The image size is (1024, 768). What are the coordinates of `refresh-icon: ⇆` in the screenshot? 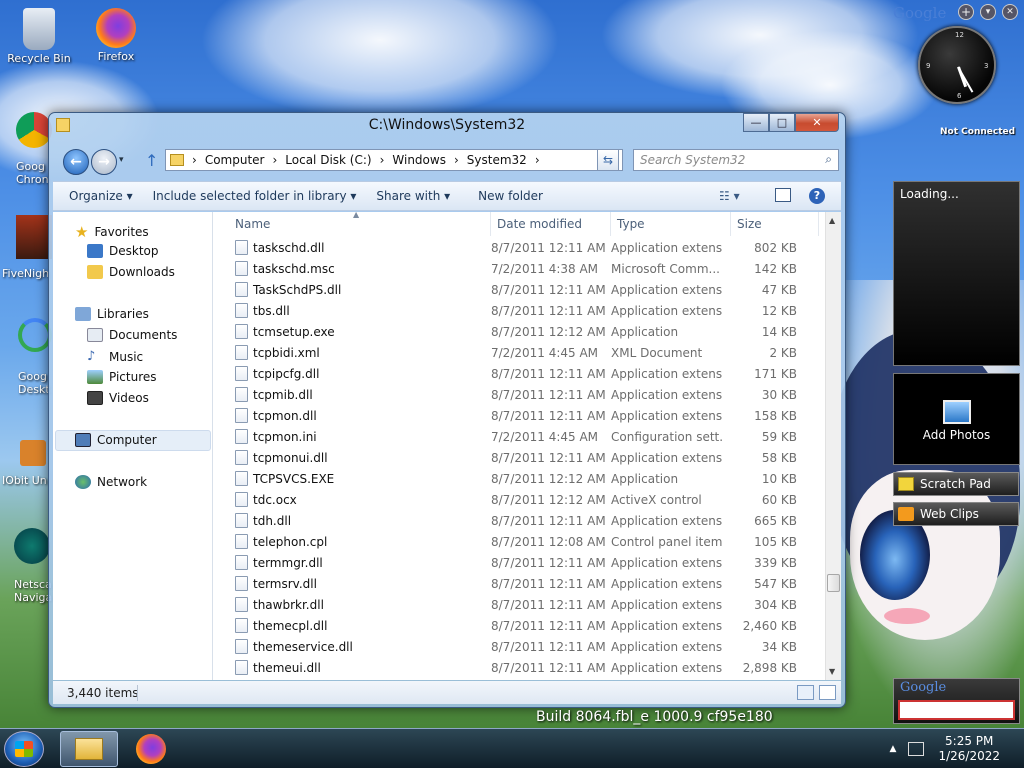 It's located at (608, 160).